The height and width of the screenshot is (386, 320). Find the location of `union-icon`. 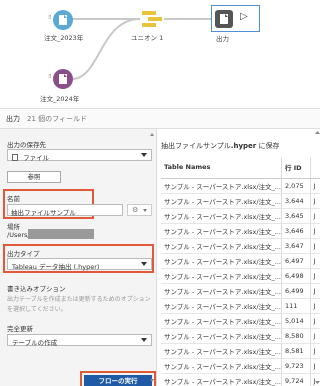

union-icon is located at coordinates (152, 19).